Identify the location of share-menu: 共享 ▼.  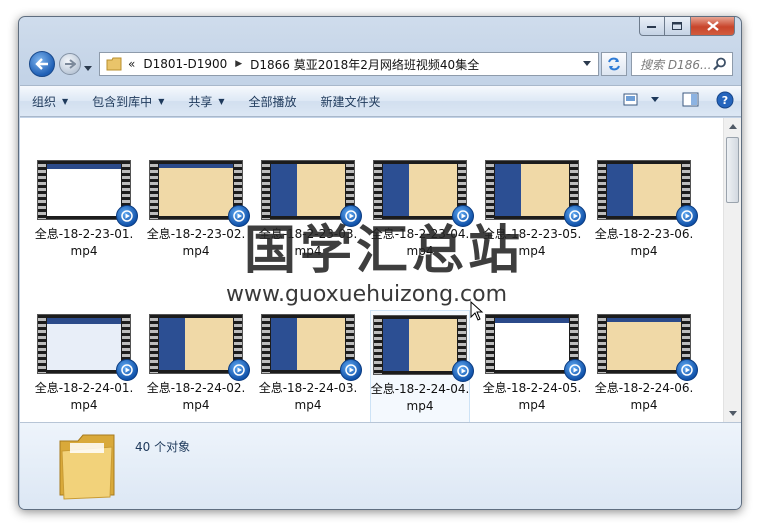
(206, 101).